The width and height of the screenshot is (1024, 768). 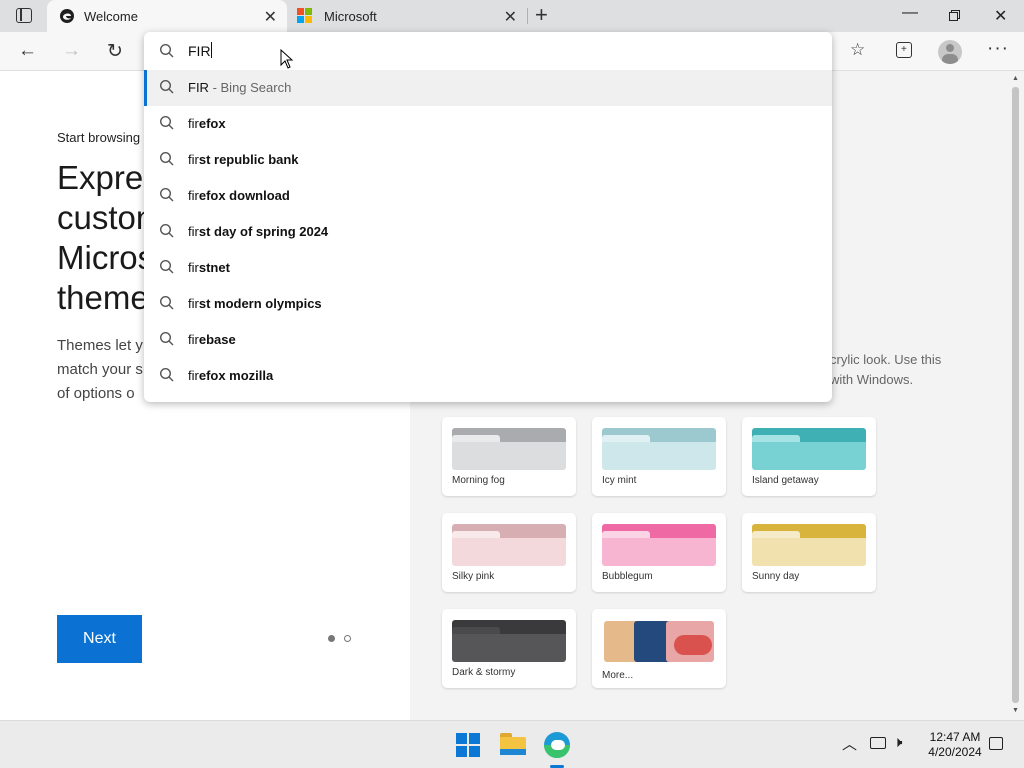 I want to click on tab-actions-icon, so click(x=24, y=15).